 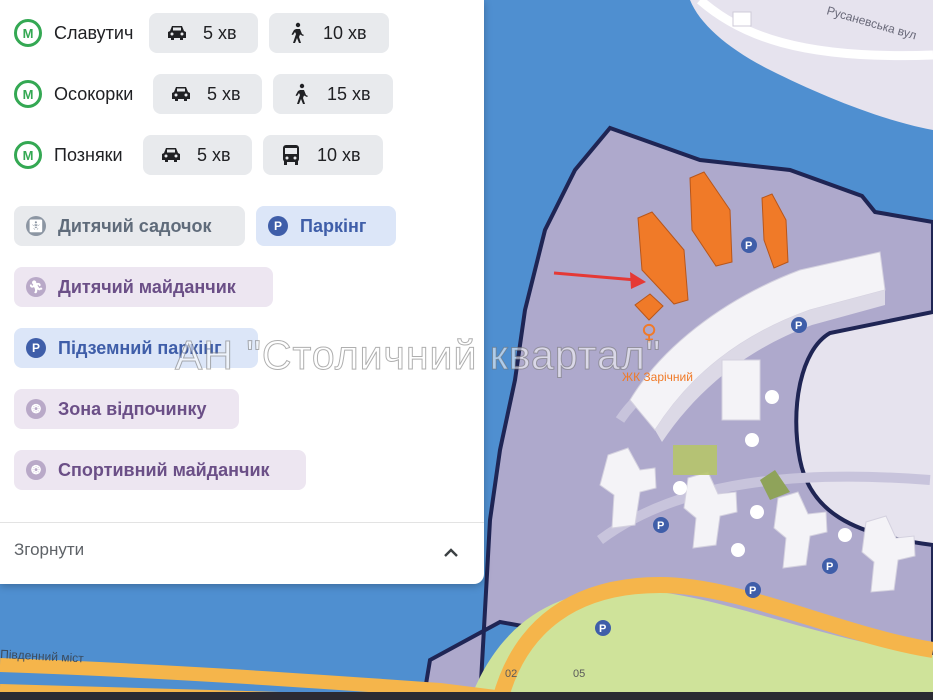 I want to click on amenity-playground: 🏃︎ Дитячий майданчик, so click(x=143, y=287).